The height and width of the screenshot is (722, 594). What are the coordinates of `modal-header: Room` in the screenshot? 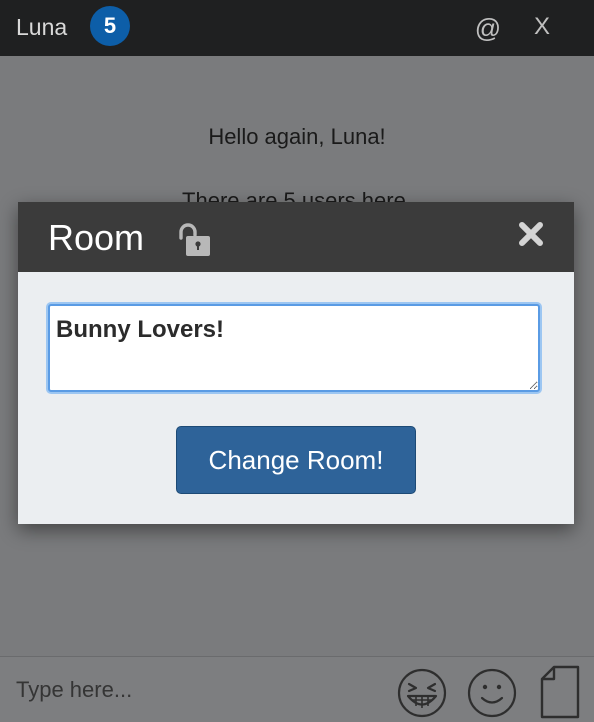 It's located at (296, 237).